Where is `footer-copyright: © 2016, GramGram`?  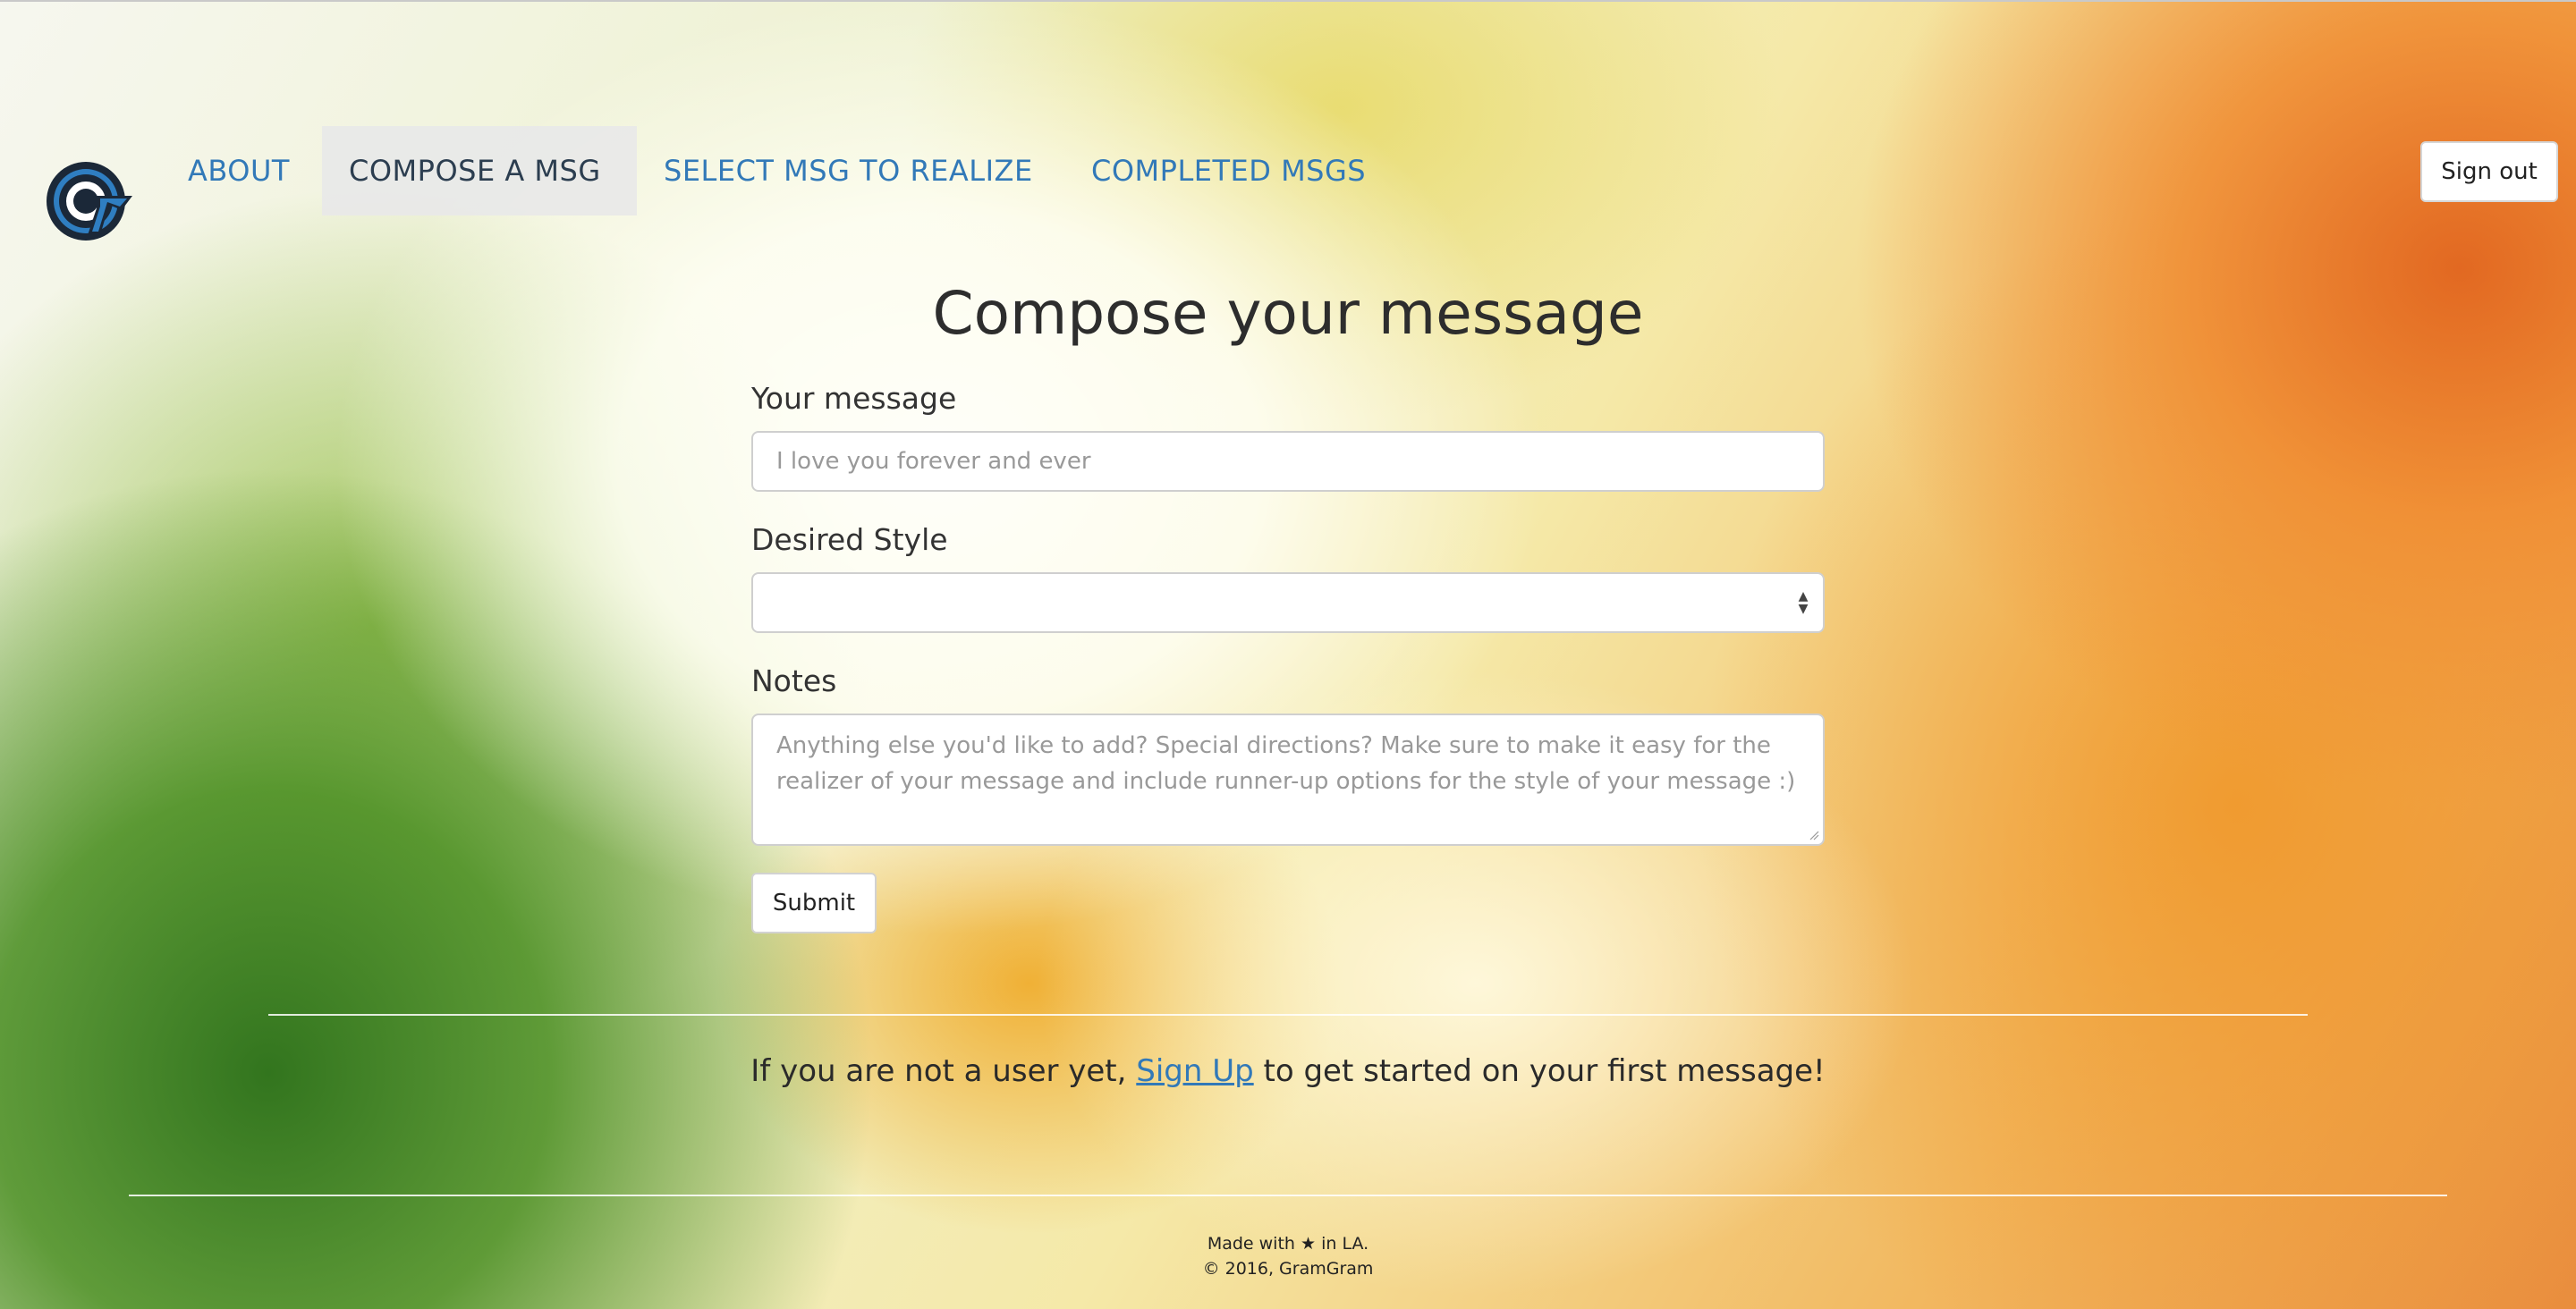 footer-copyright: © 2016, GramGram is located at coordinates (1288, 1269).